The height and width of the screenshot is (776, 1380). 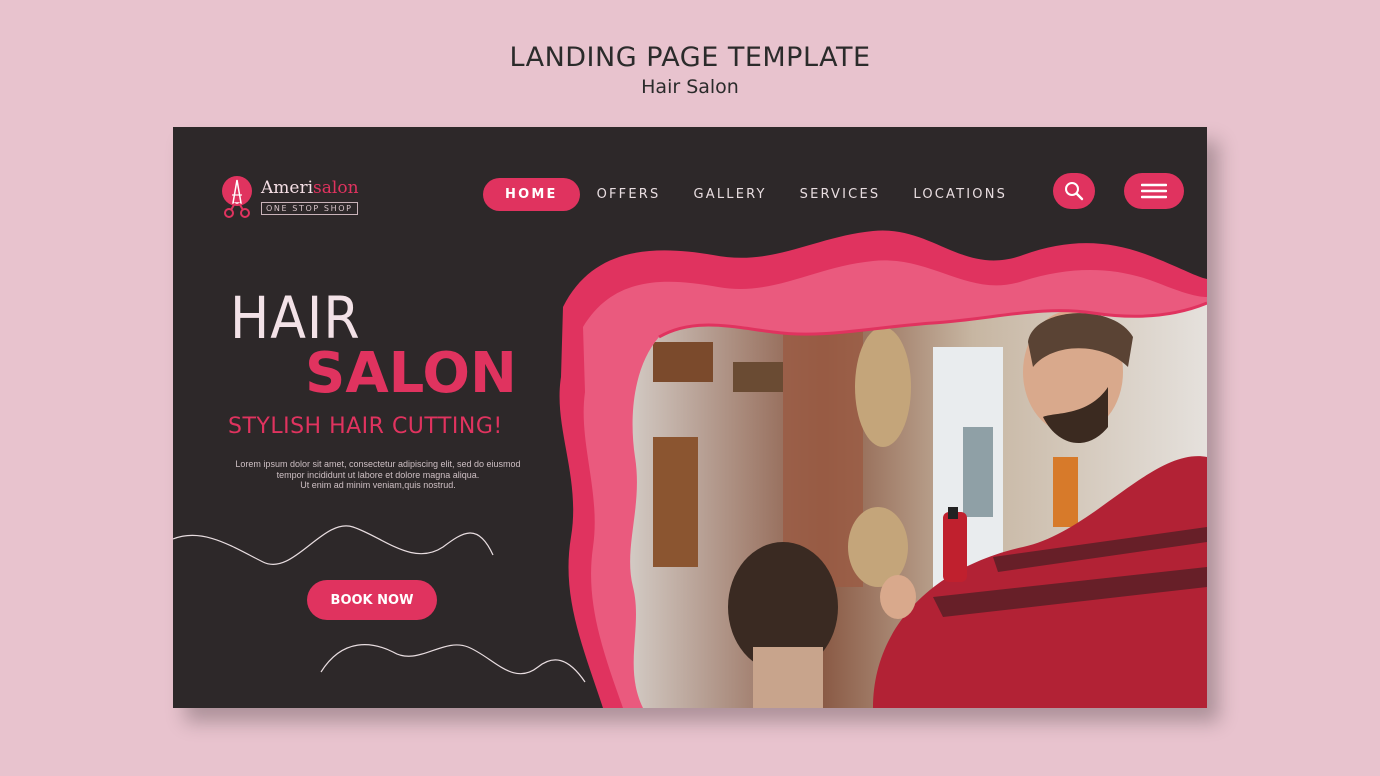 I want to click on menu-button, so click(x=1154, y=191).